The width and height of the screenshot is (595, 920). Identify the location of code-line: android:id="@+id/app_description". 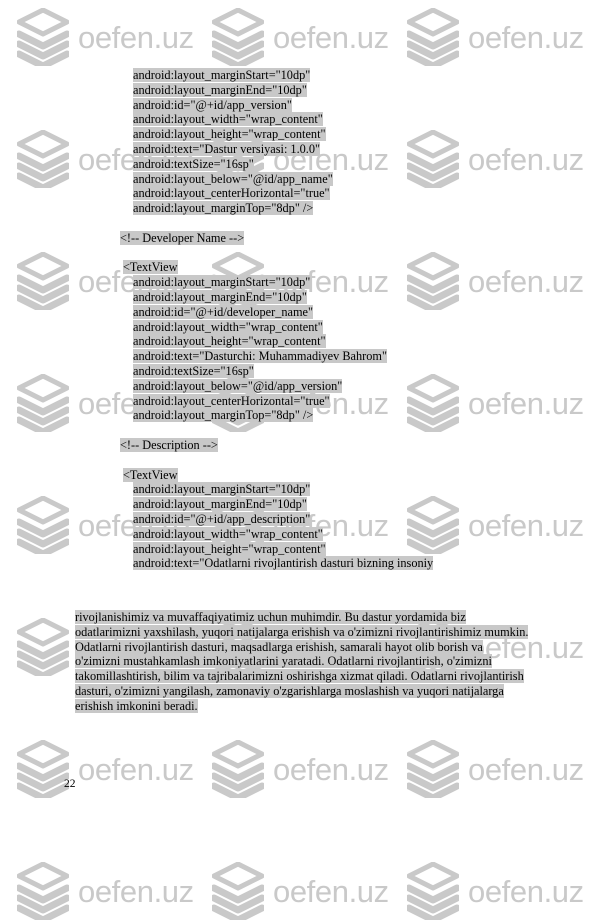
(297, 519).